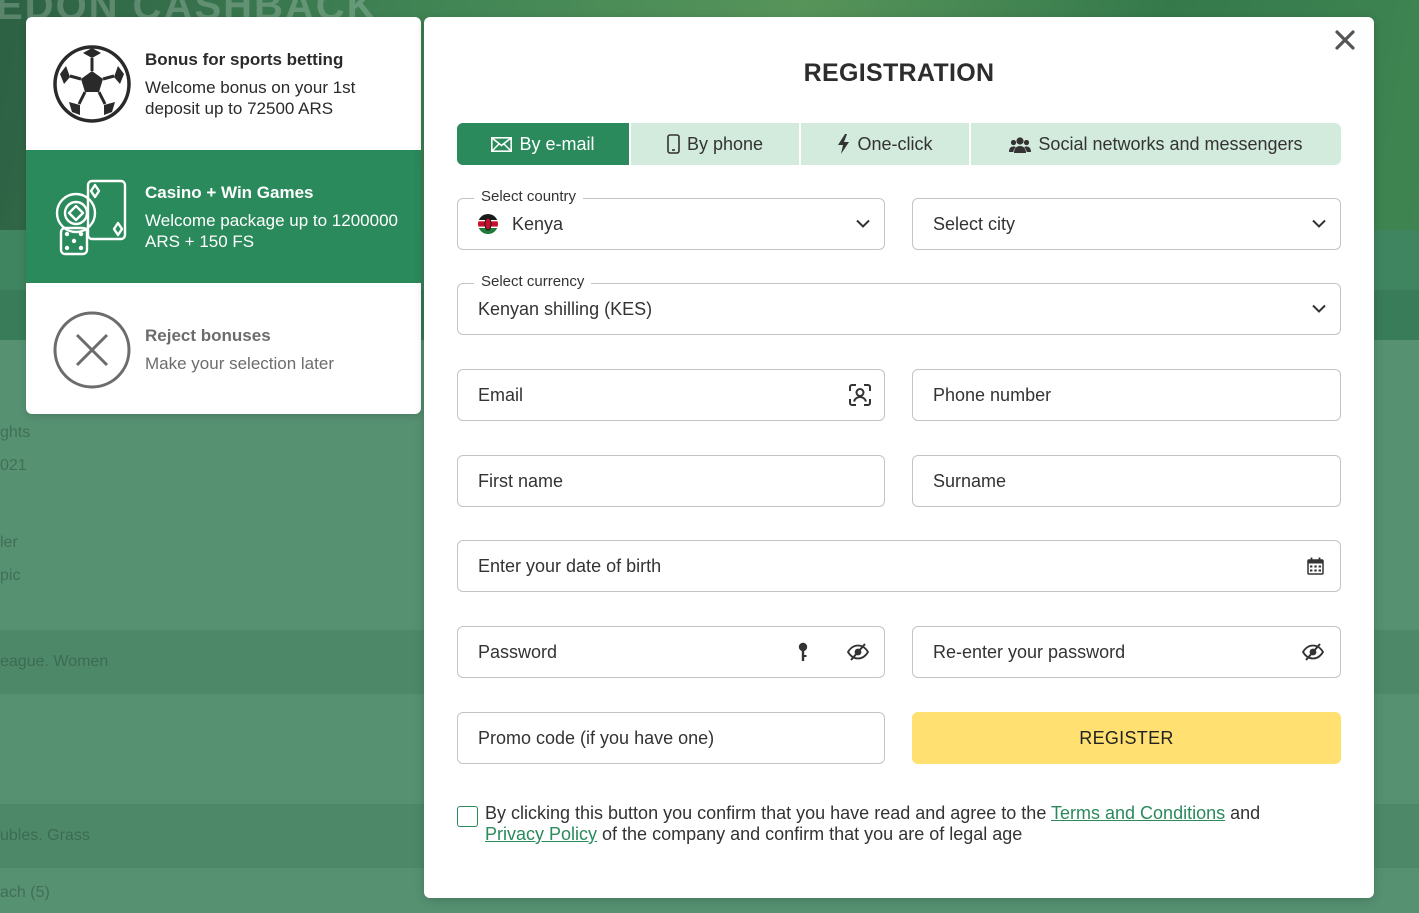 This screenshot has height=913, width=1419. I want to click on currency-select-label: Select currency, so click(533, 282).